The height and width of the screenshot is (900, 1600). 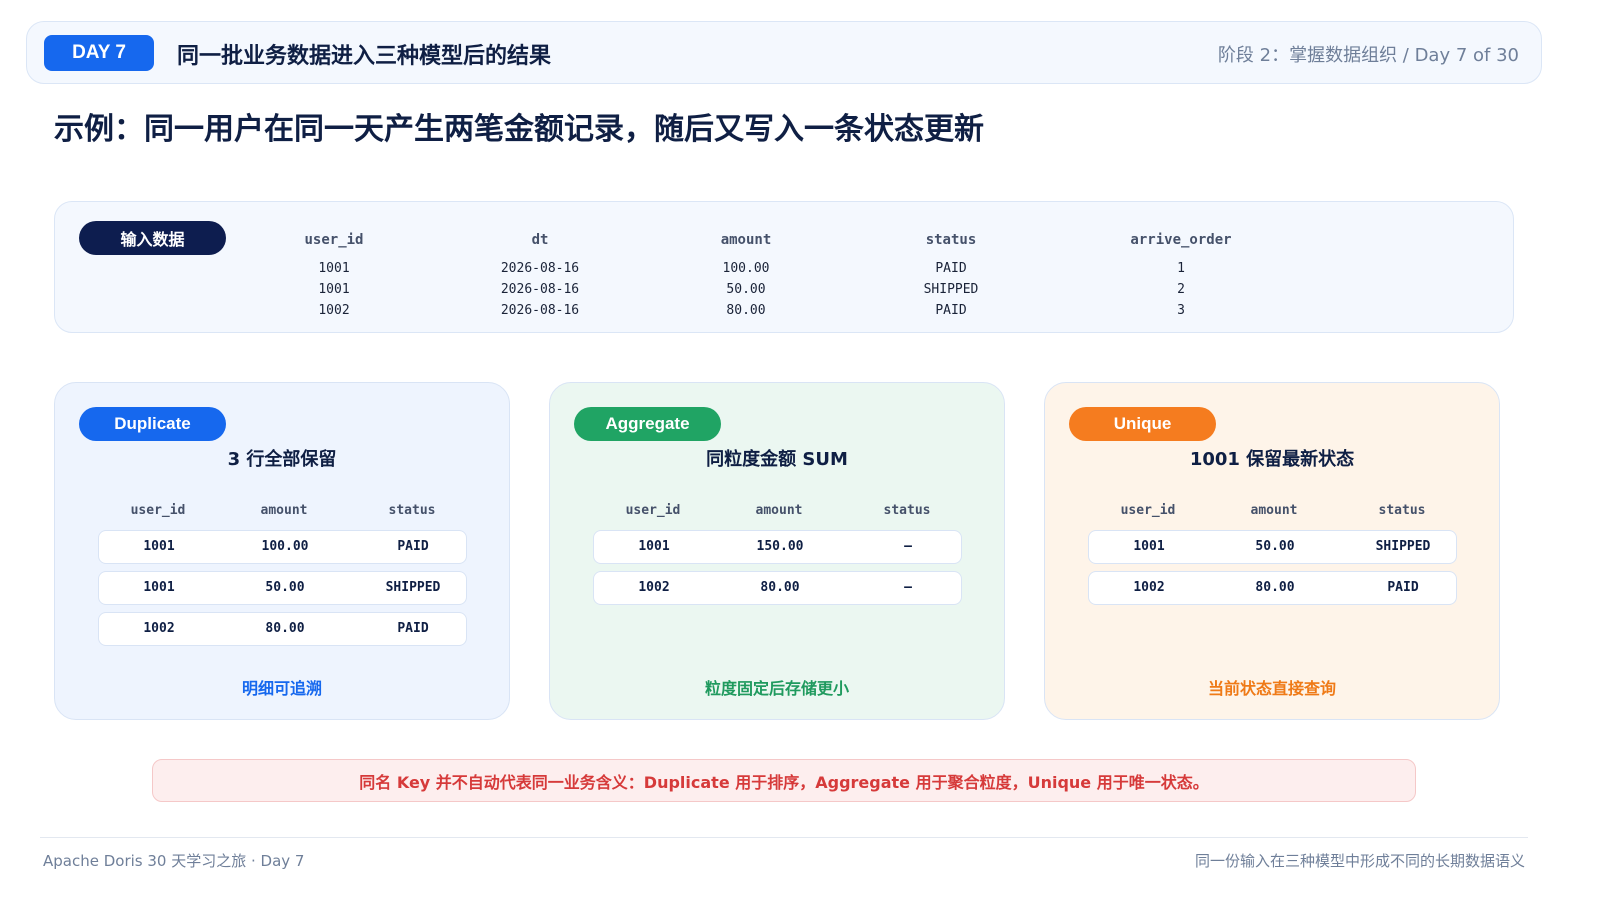 I want to click on unique-label: Unique, so click(x=1142, y=424).